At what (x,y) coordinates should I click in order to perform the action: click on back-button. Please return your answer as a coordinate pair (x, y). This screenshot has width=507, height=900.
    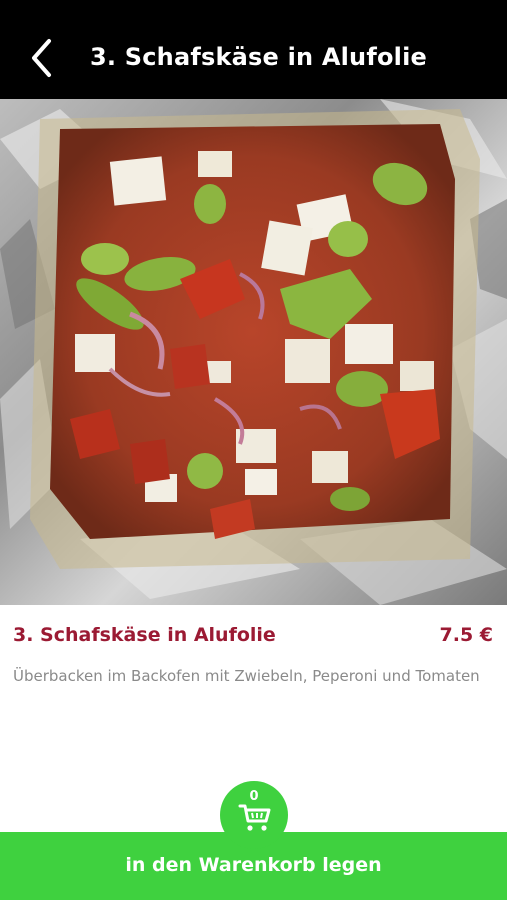
    Looking at the image, I should click on (42, 58).